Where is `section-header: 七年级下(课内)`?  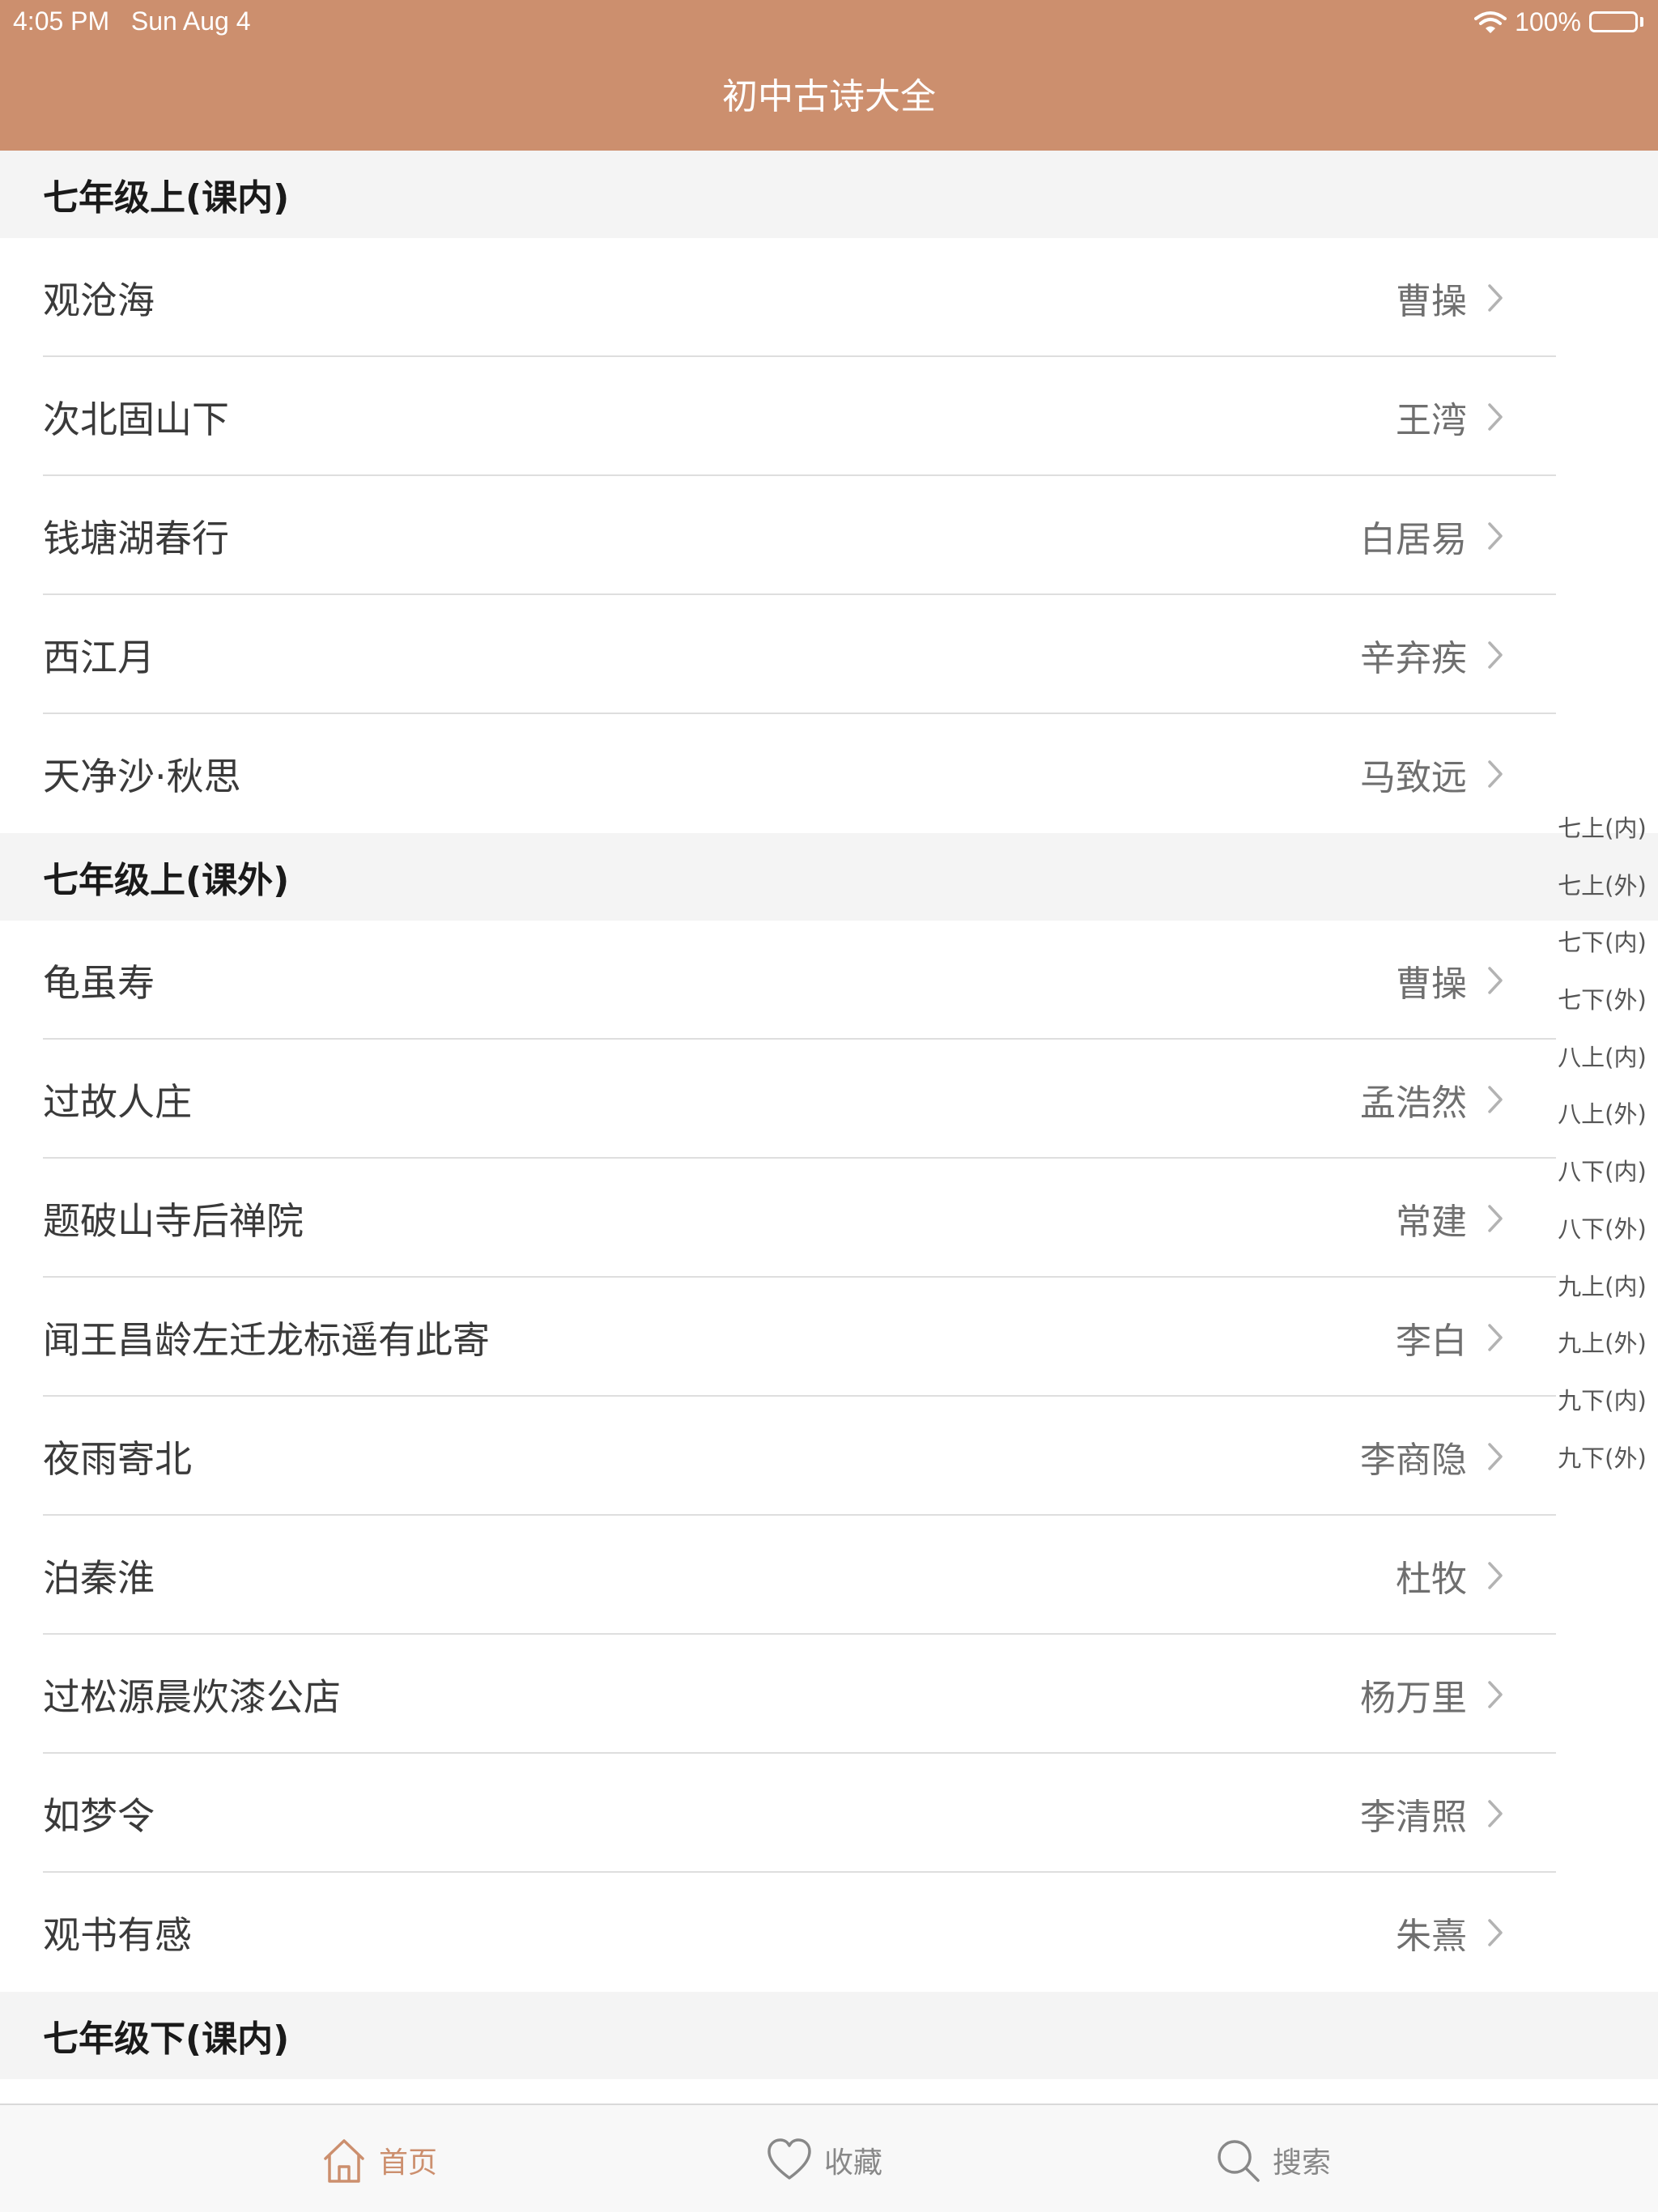
section-header: 七年级下(课内) is located at coordinates (829, 2036).